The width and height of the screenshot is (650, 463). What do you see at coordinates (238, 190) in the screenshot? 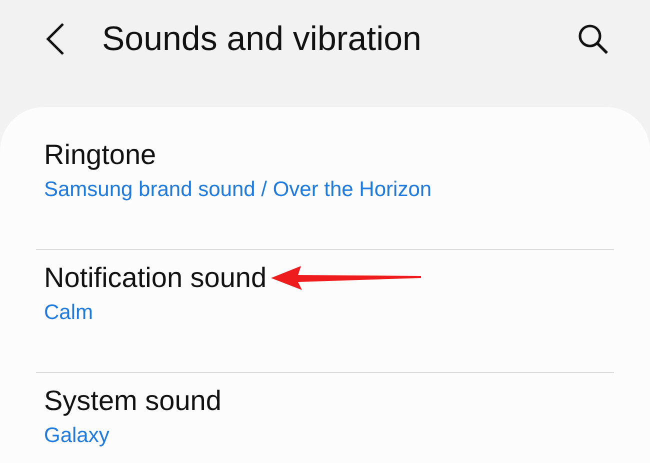
I see `setting-value: Samsung brand sound / Over the Horizon` at bounding box center [238, 190].